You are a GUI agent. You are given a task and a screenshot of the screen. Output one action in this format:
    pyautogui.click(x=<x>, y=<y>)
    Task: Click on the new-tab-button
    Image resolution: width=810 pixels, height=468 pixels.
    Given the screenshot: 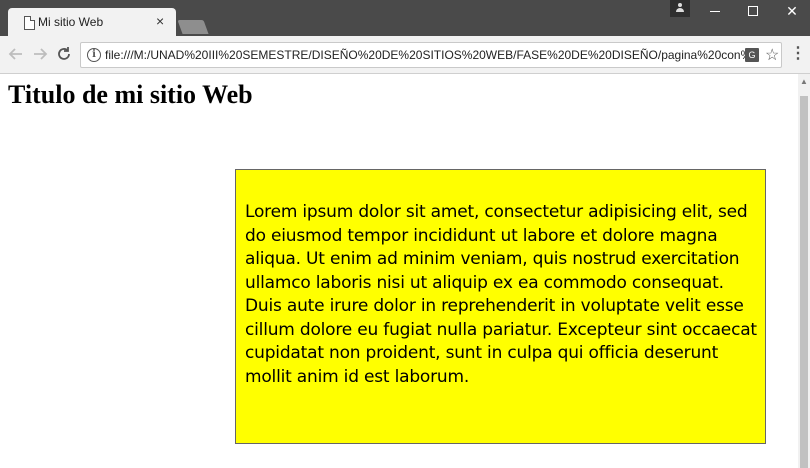 What is the action you would take?
    pyautogui.click(x=193, y=27)
    